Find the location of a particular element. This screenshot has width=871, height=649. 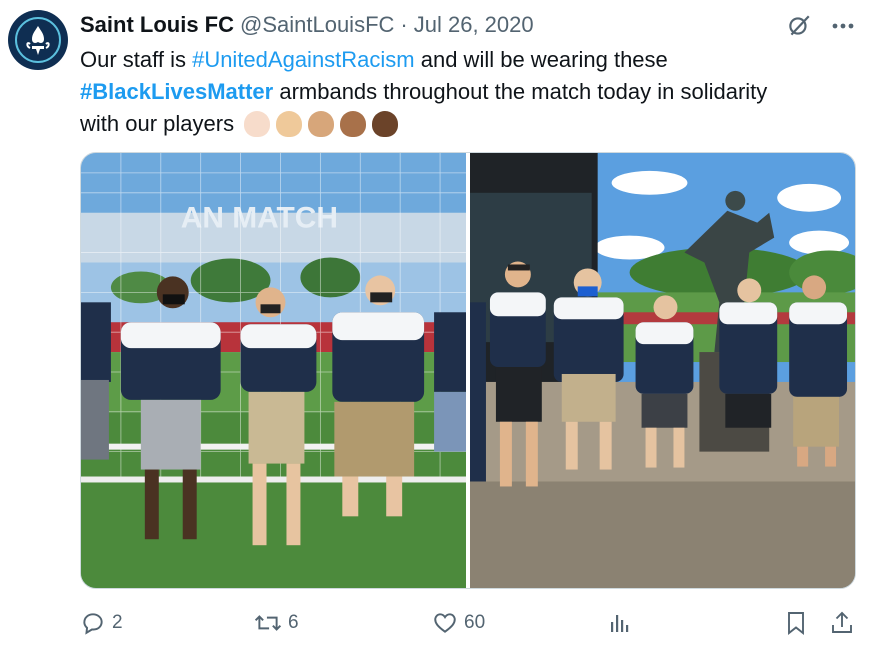

grok-icon is located at coordinates (799, 26).